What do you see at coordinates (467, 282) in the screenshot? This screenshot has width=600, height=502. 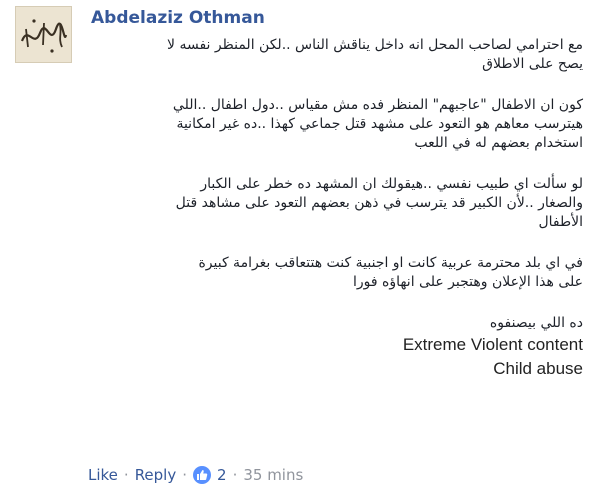 I see `comment-line: على هذا الإعلان وهتجبر على انهاؤه فورا` at bounding box center [467, 282].